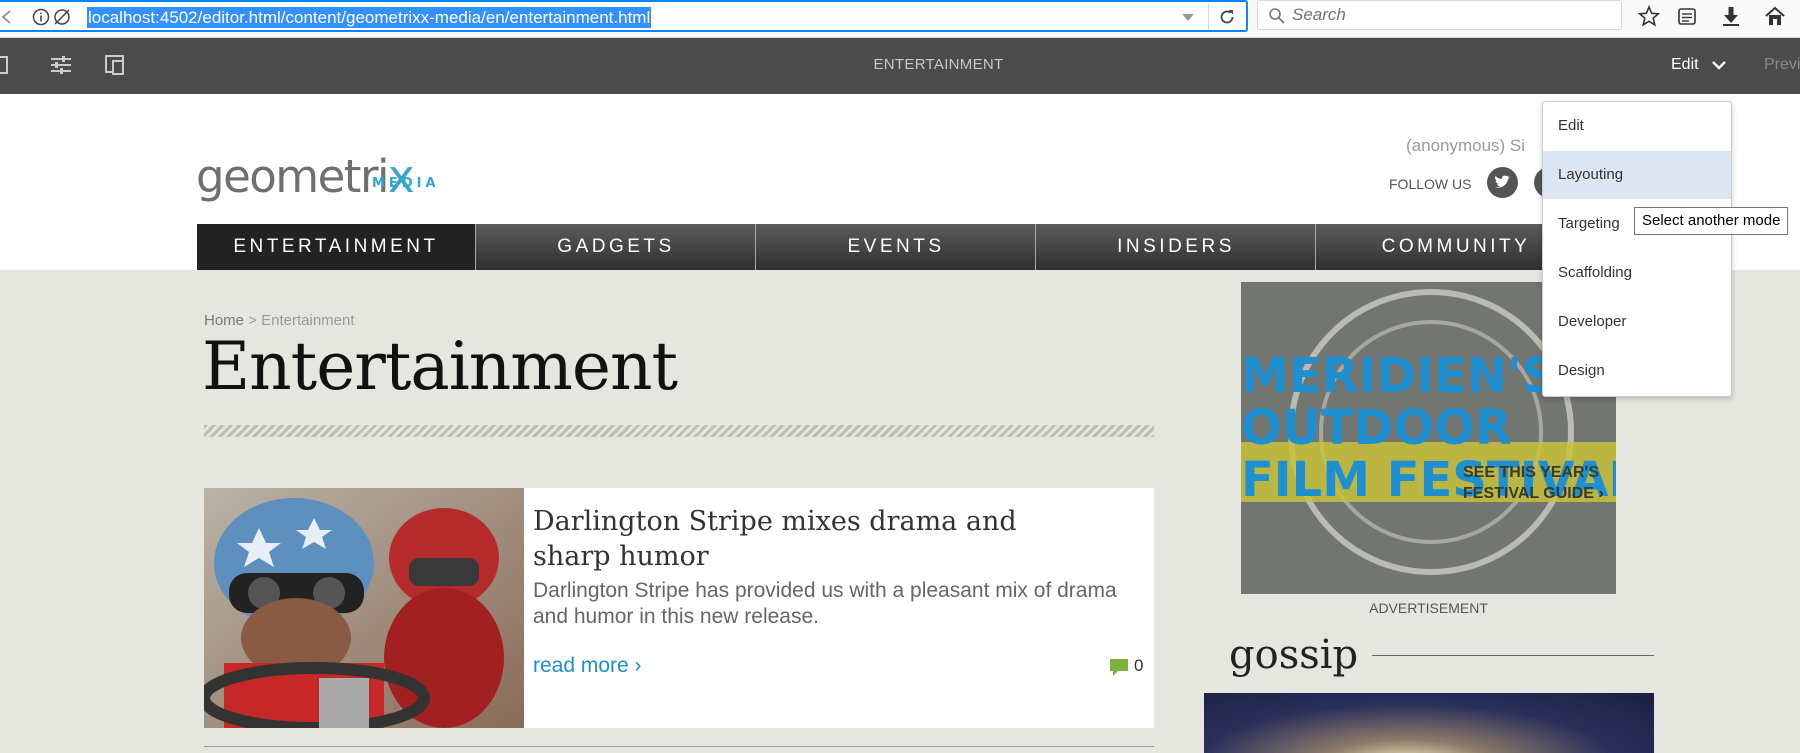  I want to click on ad-line-1: MERIDIEN'S, so click(1398, 376).